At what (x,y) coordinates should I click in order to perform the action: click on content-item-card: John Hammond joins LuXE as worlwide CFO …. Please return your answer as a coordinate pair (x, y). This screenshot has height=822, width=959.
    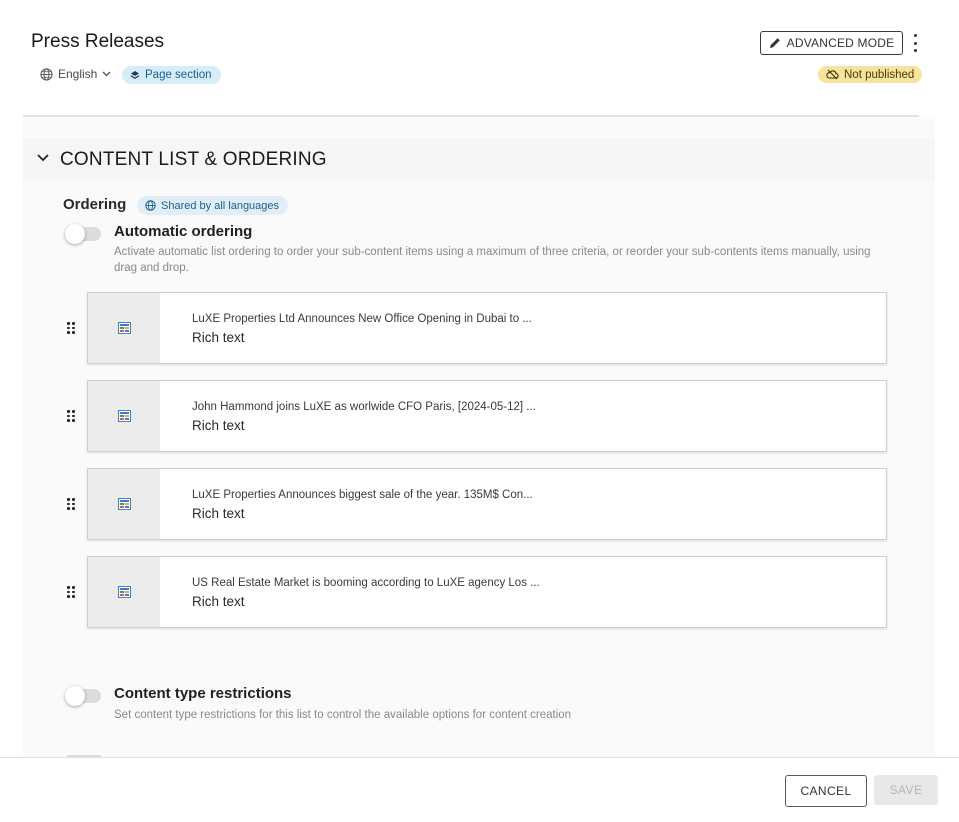
    Looking at the image, I should click on (487, 416).